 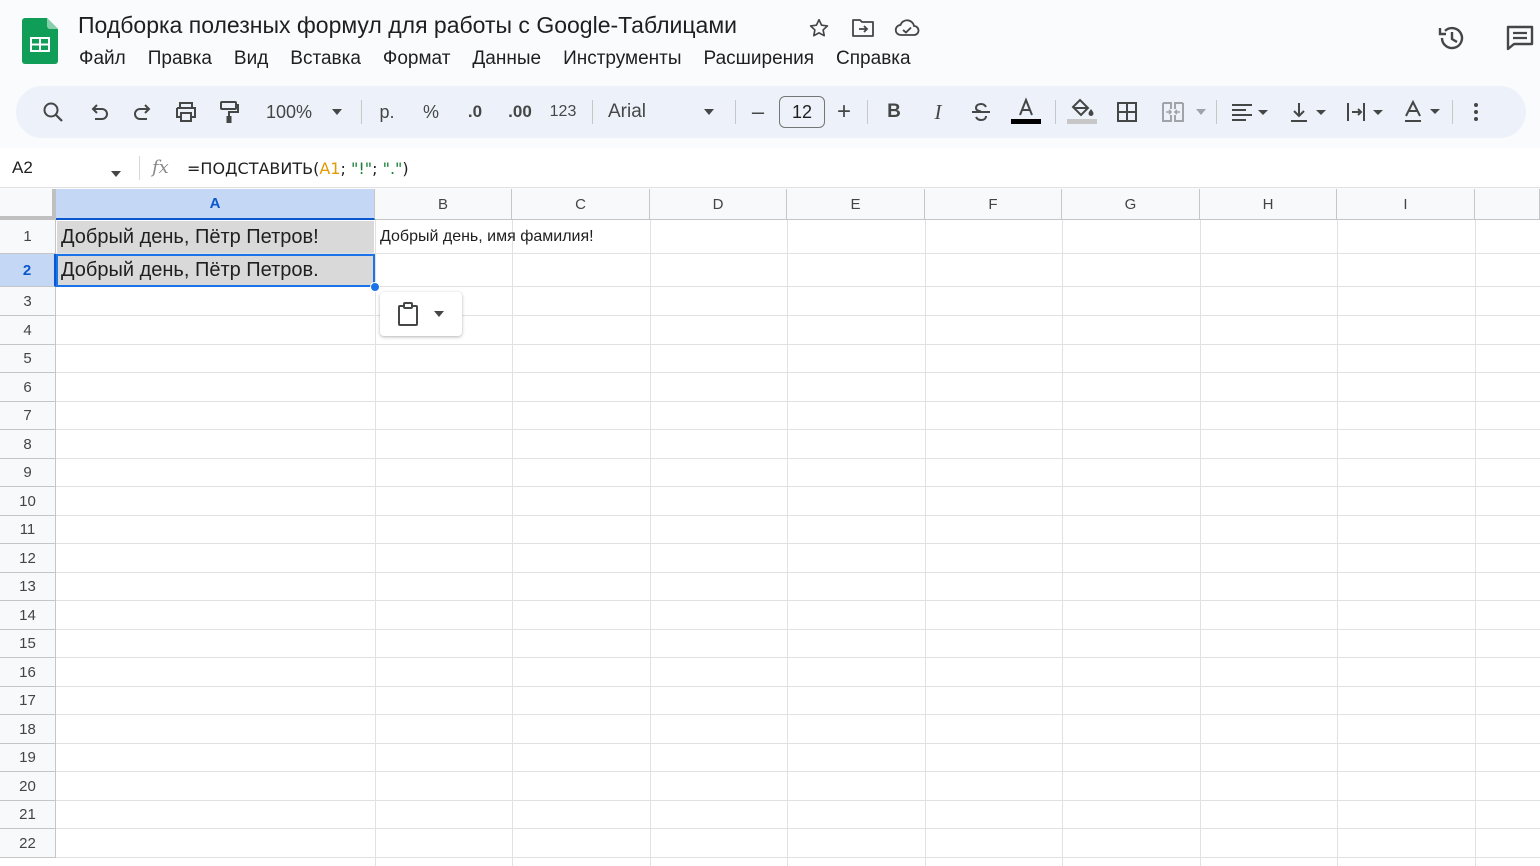 What do you see at coordinates (907, 28) in the screenshot?
I see `cloud-saved-icon` at bounding box center [907, 28].